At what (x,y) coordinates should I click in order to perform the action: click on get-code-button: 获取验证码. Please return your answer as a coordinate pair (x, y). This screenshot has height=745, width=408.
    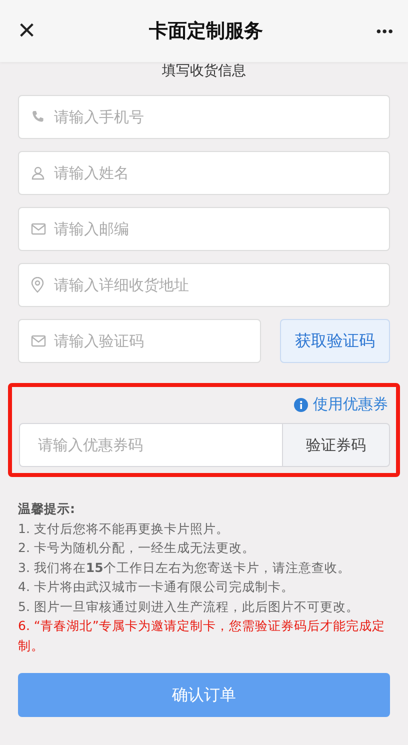
    Looking at the image, I should click on (335, 341).